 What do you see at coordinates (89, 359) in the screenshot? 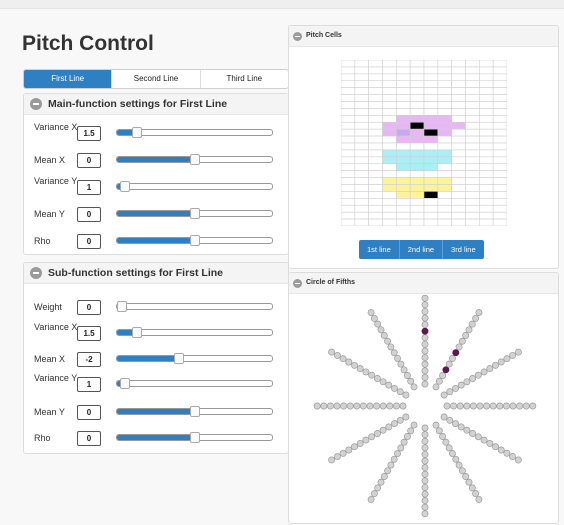
I see `input-sub-mean-x: -2` at bounding box center [89, 359].